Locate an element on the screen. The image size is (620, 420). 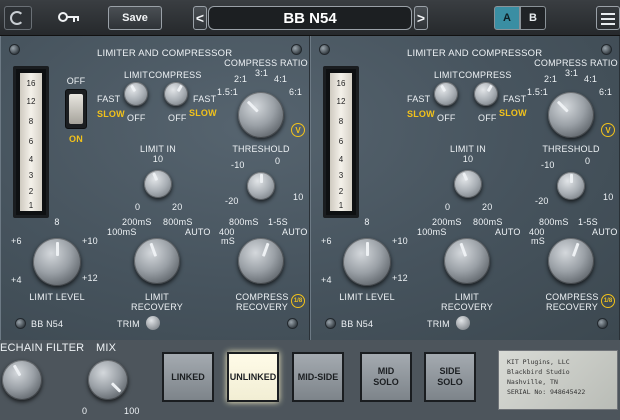
mid-side-button: MID-SIDE is located at coordinates (318, 377).